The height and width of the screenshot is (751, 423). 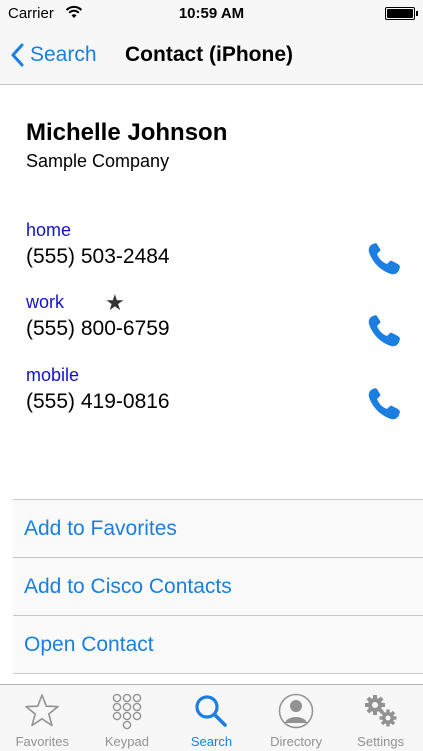 What do you see at coordinates (380, 711) in the screenshot?
I see `gear-icon` at bounding box center [380, 711].